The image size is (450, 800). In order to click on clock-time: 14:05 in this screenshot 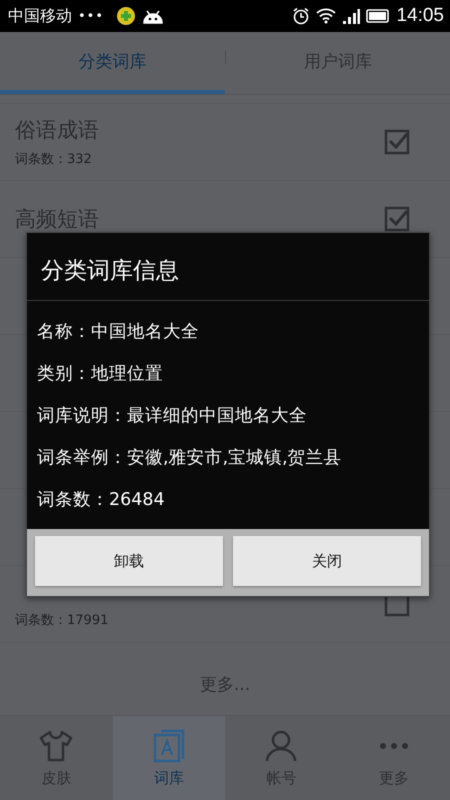, I will do `click(420, 16)`.